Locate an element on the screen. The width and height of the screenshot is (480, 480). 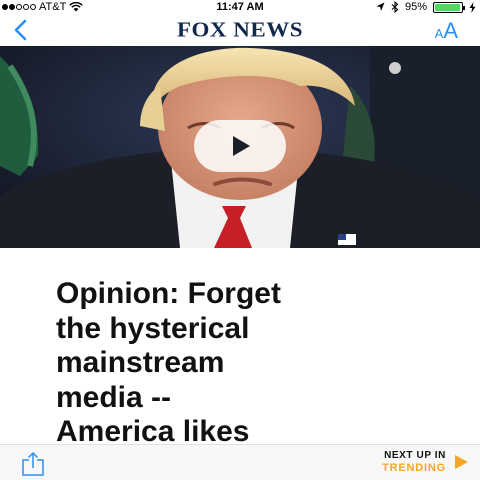
status-bar: AT&T 11:47 AM 95% is located at coordinates (240, 8).